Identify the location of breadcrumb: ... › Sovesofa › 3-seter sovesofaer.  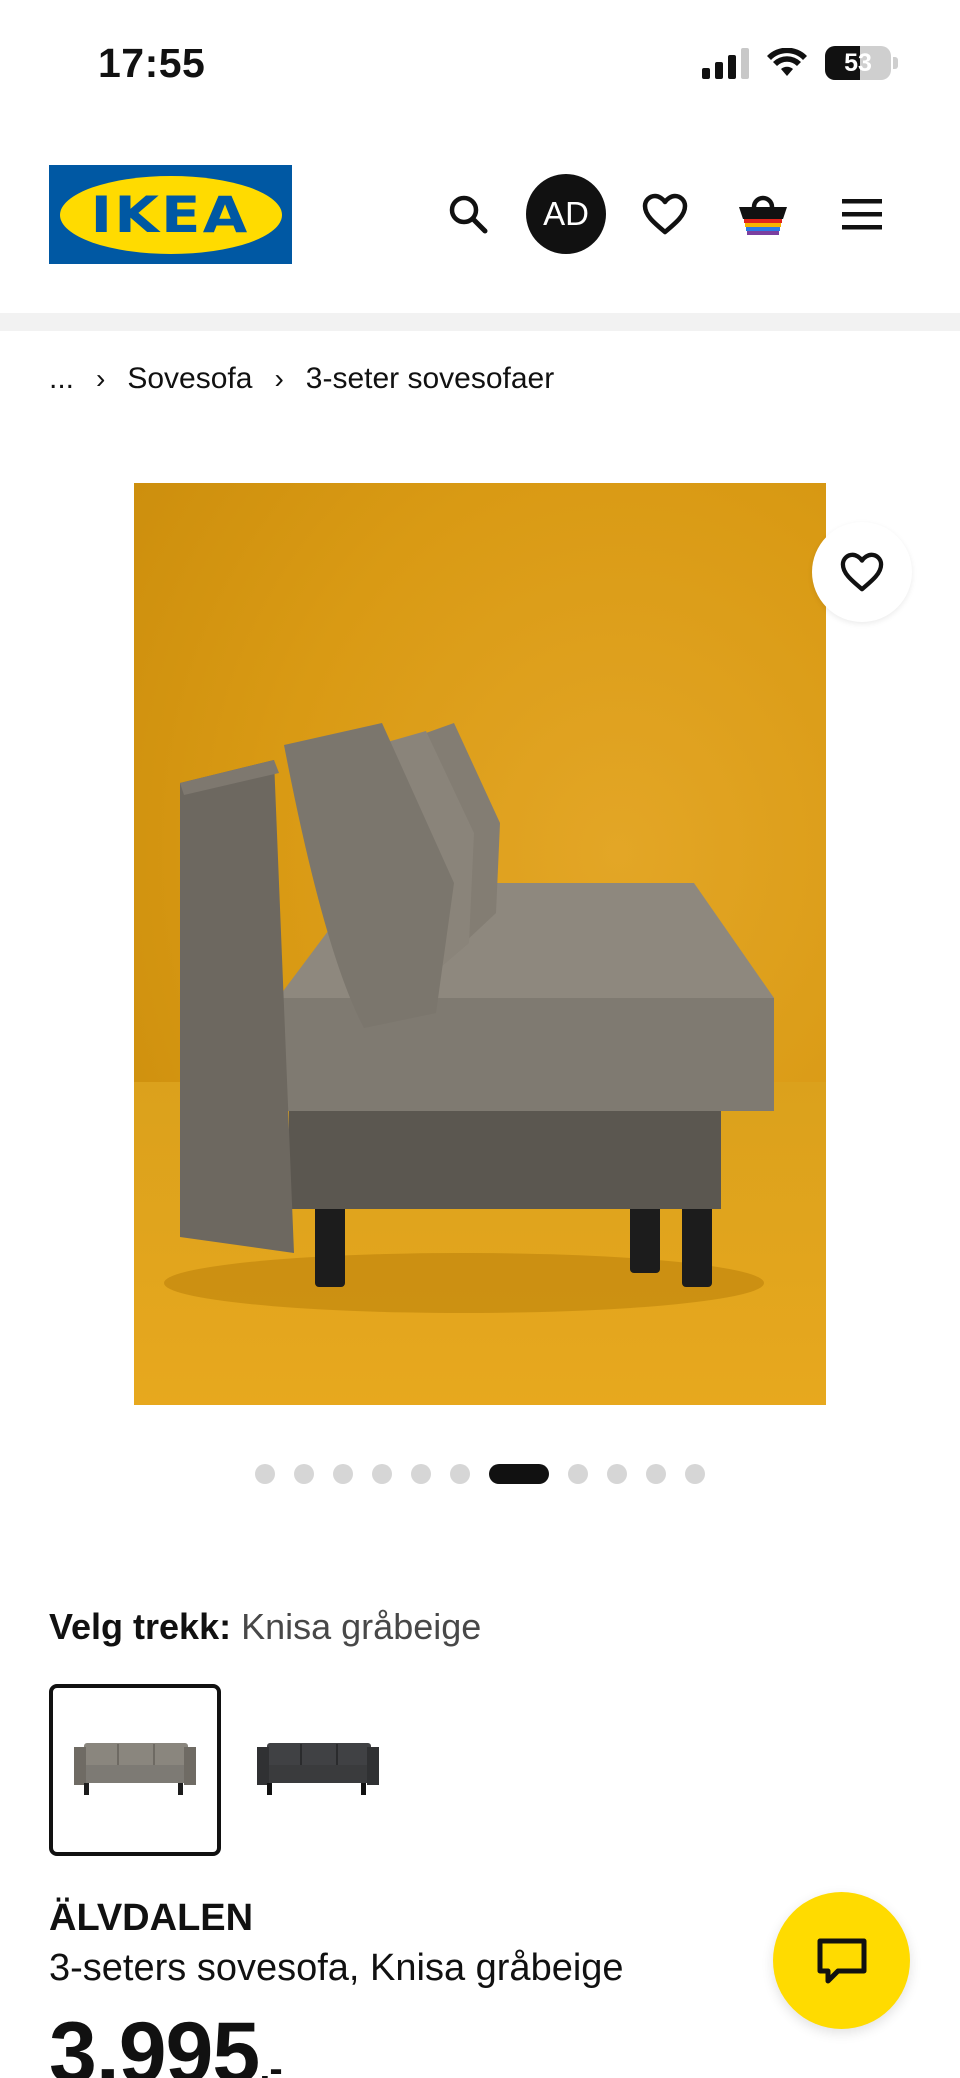
(301, 379).